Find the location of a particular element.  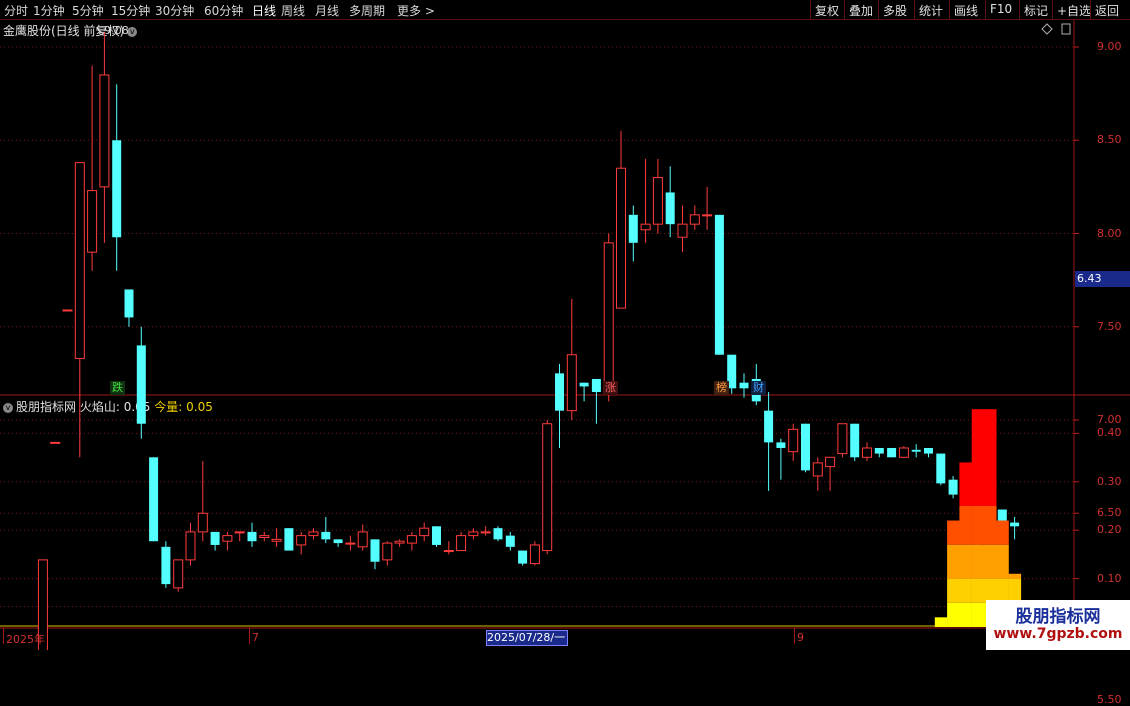

event-marker: 跌 is located at coordinates (117, 388).